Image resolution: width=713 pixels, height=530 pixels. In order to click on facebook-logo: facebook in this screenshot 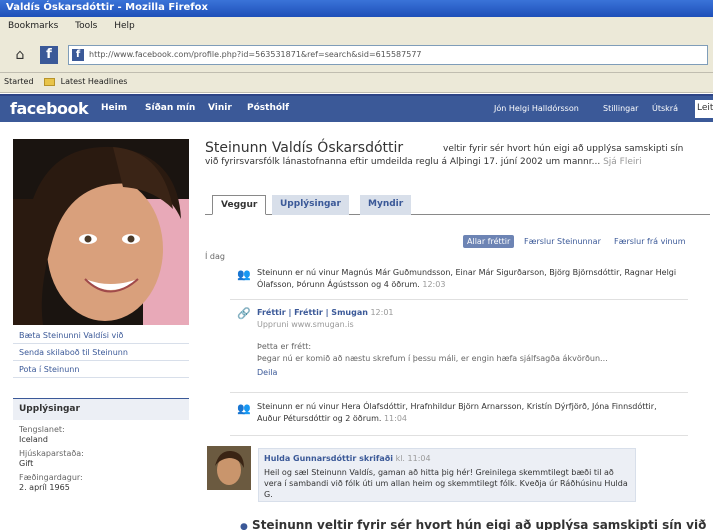, I will do `click(49, 108)`.